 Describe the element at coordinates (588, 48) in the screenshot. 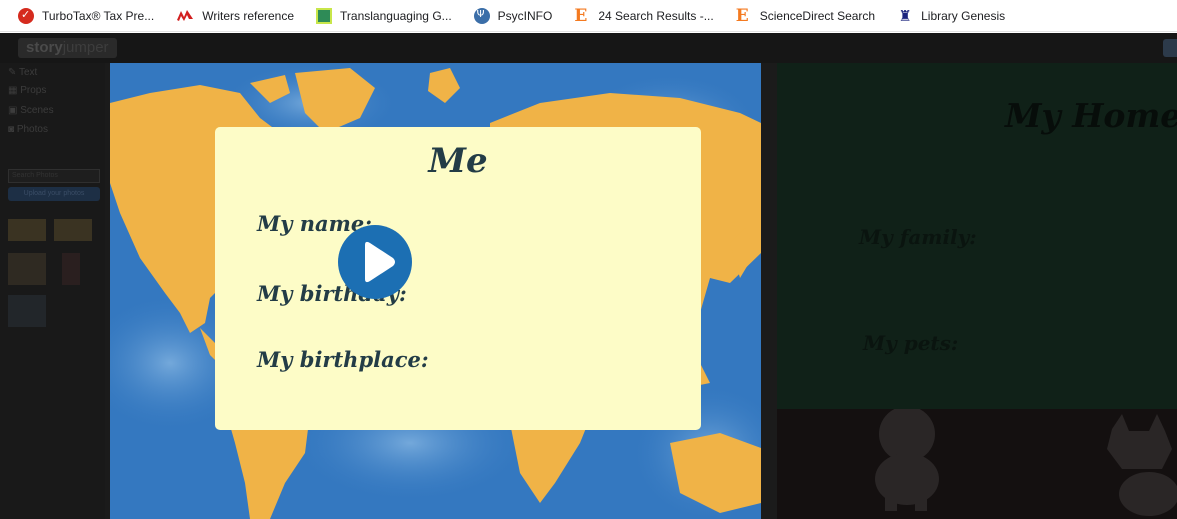

I see `app-header: storyjumper` at that location.